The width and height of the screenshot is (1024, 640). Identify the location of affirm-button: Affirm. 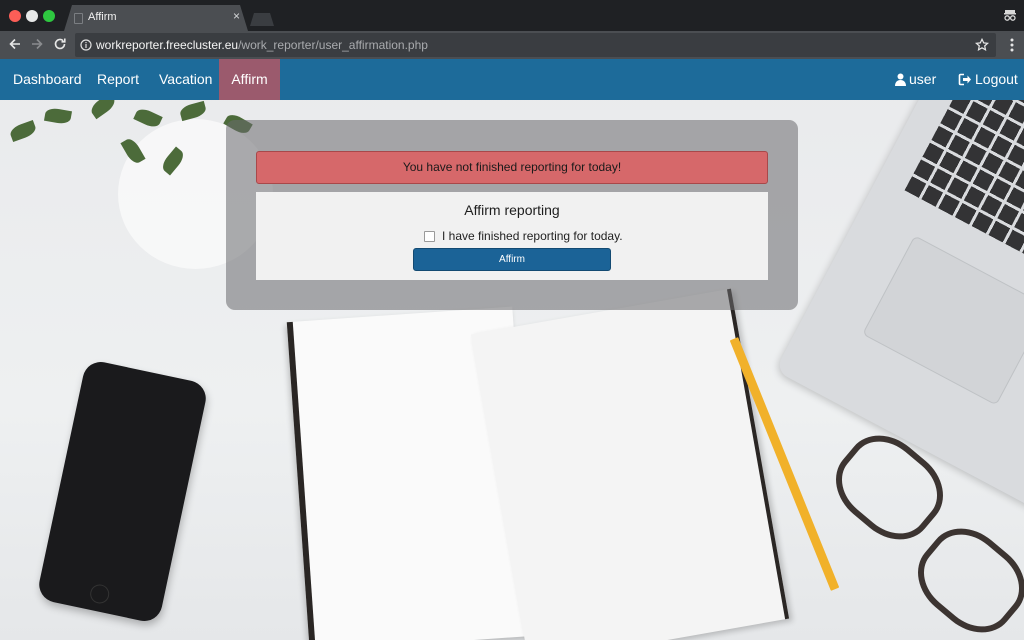
(512, 259).